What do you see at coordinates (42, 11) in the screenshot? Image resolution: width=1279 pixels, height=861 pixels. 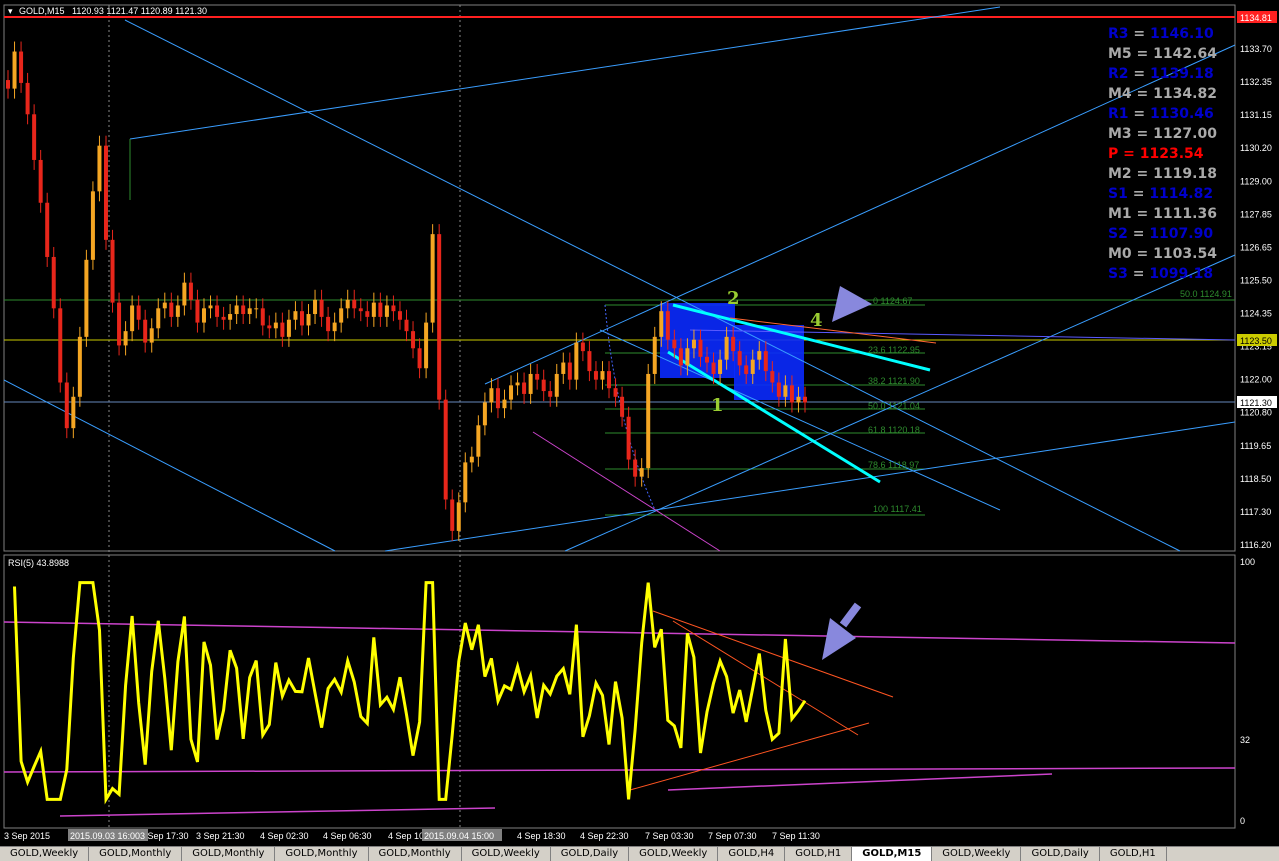 I see `symbol-label: GOLD,M15` at bounding box center [42, 11].